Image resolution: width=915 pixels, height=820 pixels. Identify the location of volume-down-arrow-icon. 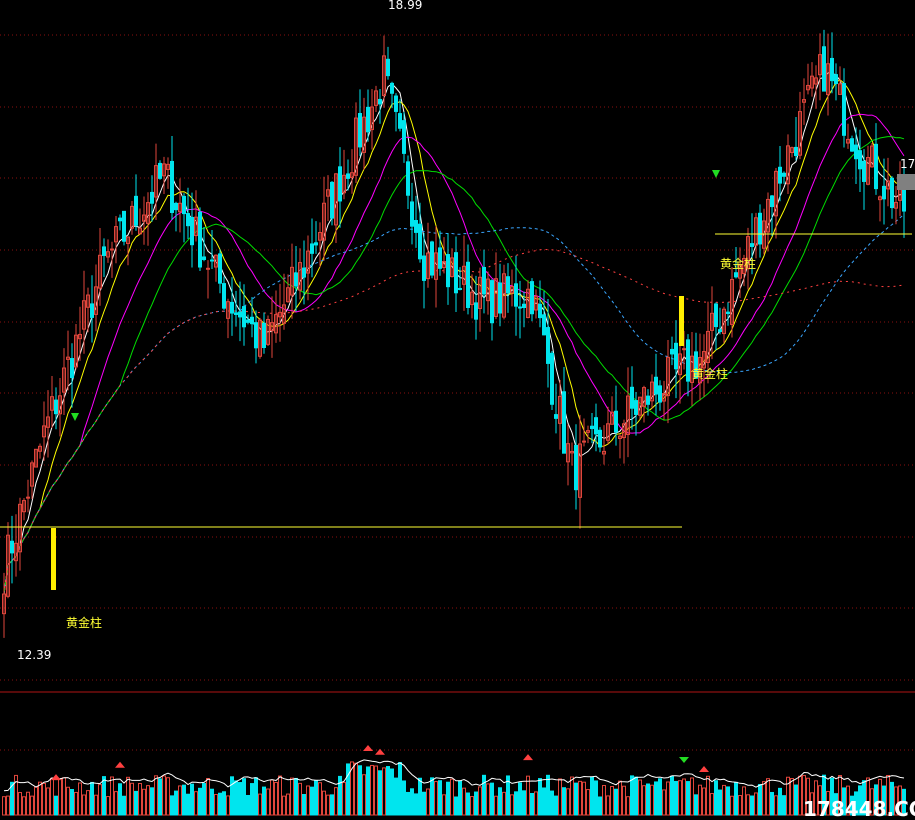
(684, 760).